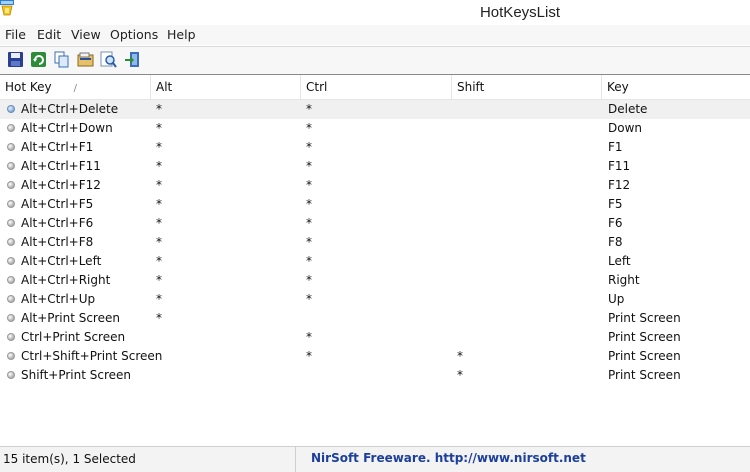 The height and width of the screenshot is (472, 750). Describe the element at coordinates (615, 147) in the screenshot. I see `cell-key: F1` at that location.